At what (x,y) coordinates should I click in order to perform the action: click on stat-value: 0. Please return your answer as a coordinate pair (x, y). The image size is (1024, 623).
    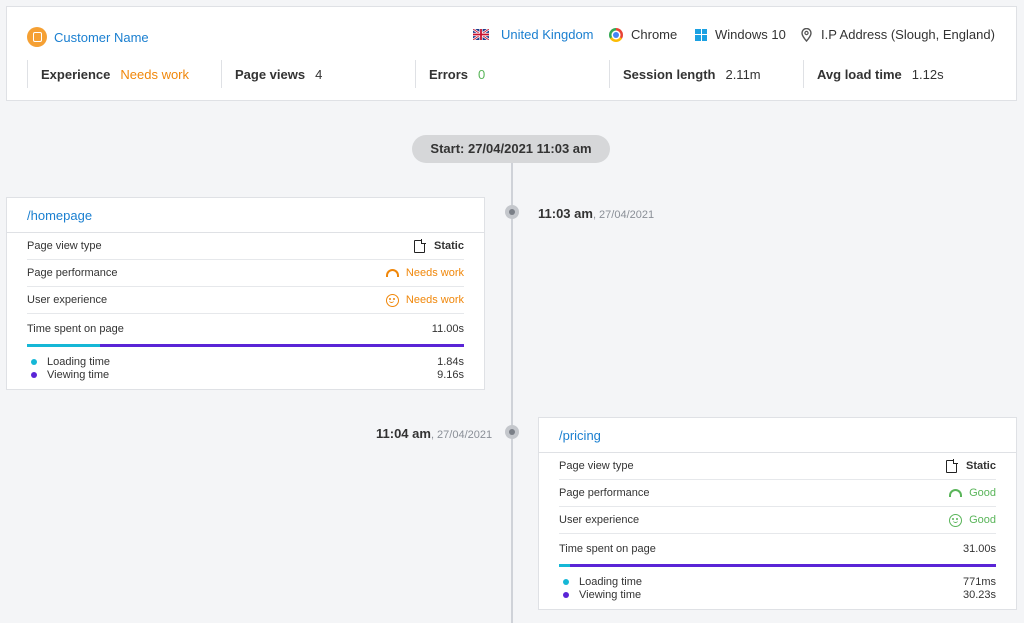
    Looking at the image, I should click on (482, 74).